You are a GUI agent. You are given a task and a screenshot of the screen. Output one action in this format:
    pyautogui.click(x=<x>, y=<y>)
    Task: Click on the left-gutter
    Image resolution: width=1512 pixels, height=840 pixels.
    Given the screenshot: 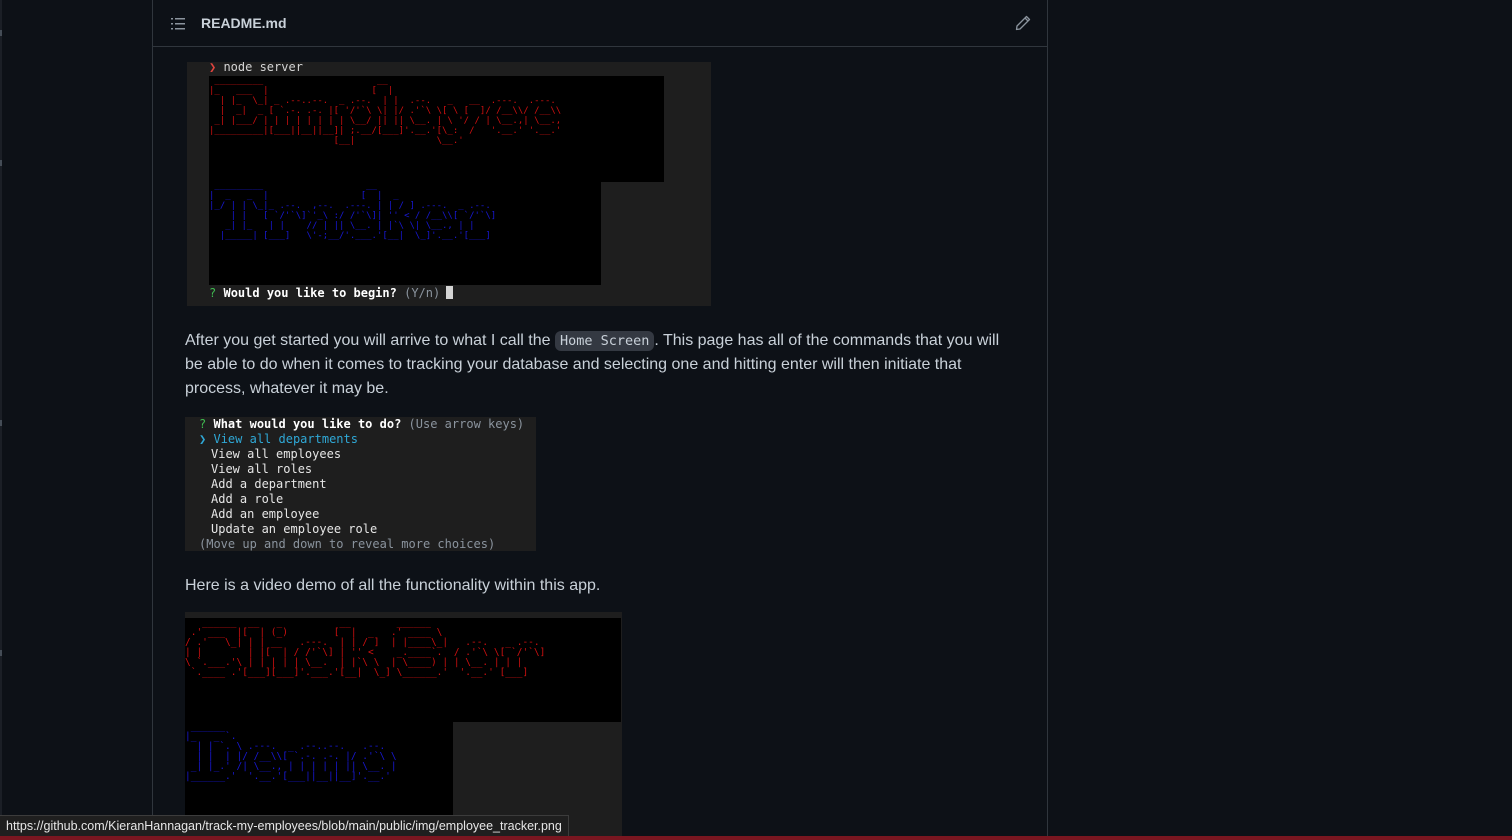 What is the action you would take?
    pyautogui.click(x=76, y=420)
    